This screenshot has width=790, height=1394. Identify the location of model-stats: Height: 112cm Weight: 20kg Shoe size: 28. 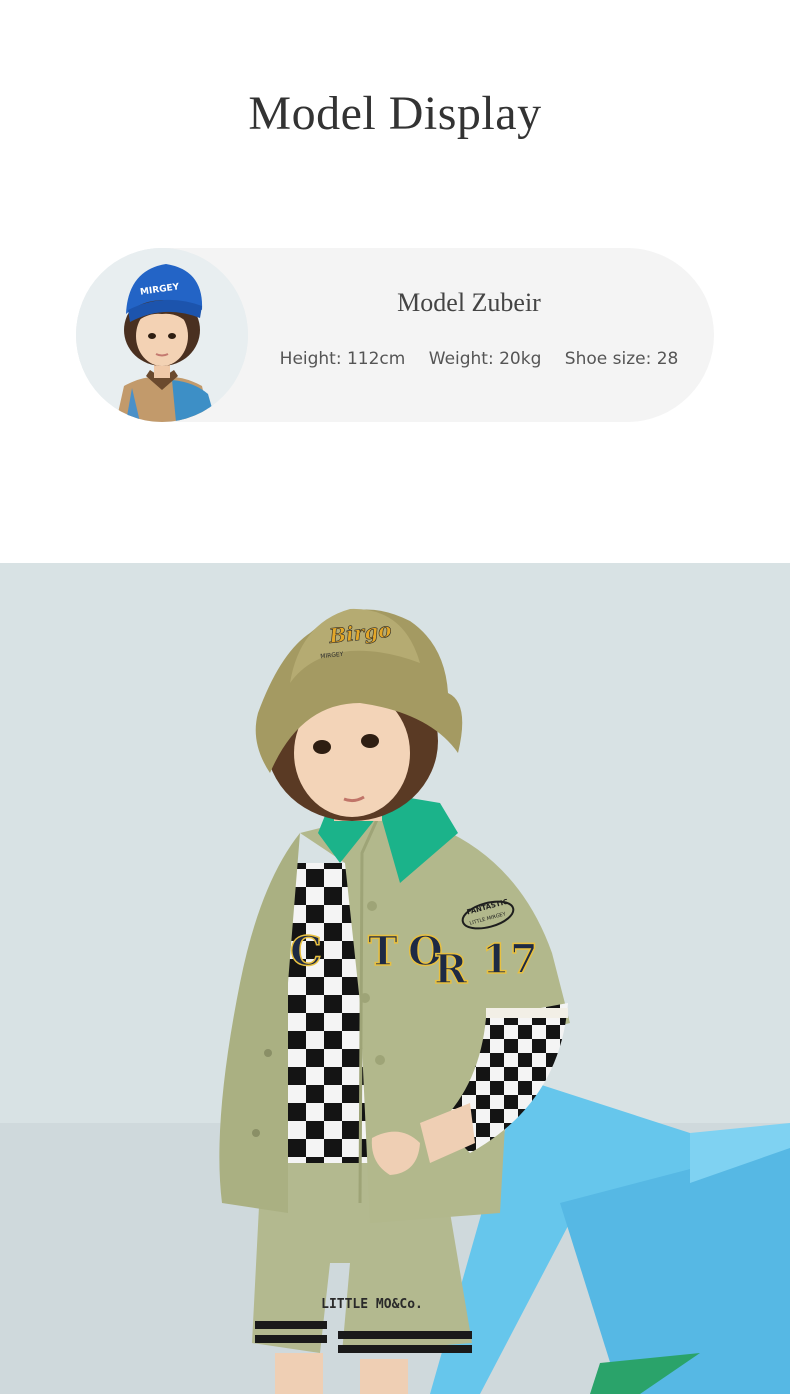
(479, 359).